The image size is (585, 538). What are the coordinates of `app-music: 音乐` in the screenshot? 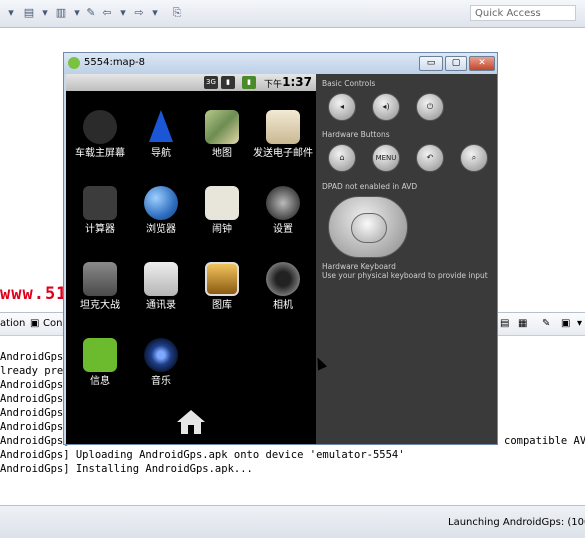 It's located at (161, 363).